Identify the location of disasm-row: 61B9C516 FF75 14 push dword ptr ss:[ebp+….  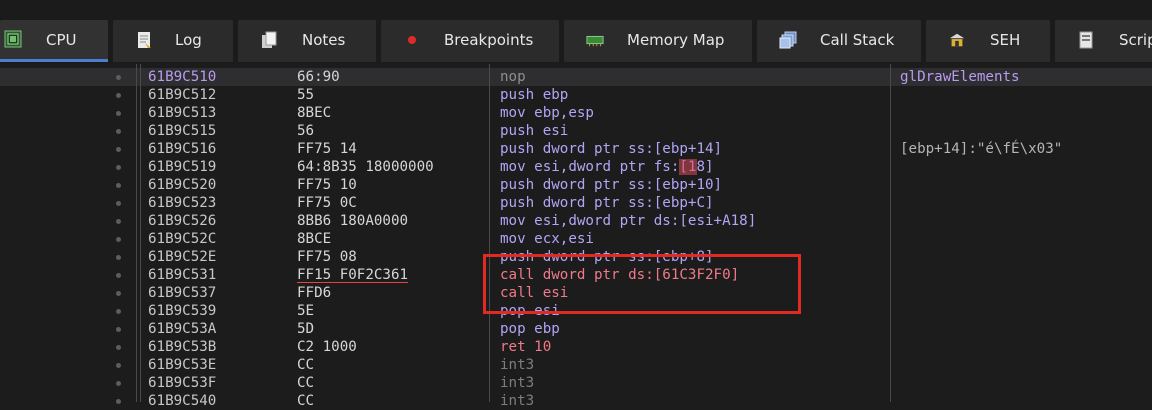
(576, 149).